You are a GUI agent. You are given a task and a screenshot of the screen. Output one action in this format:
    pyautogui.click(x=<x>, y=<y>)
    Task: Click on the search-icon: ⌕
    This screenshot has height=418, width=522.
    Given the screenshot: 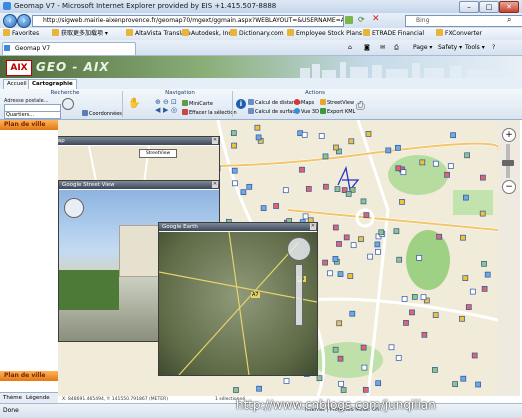 What is the action you would take?
    pyautogui.click(x=509, y=20)
    